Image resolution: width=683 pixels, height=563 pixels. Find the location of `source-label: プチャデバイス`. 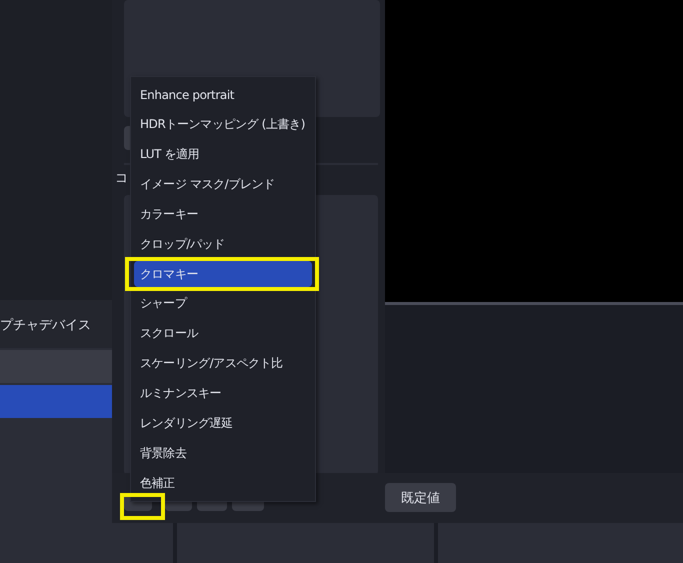

source-label: プチャデバイス is located at coordinates (45, 325).